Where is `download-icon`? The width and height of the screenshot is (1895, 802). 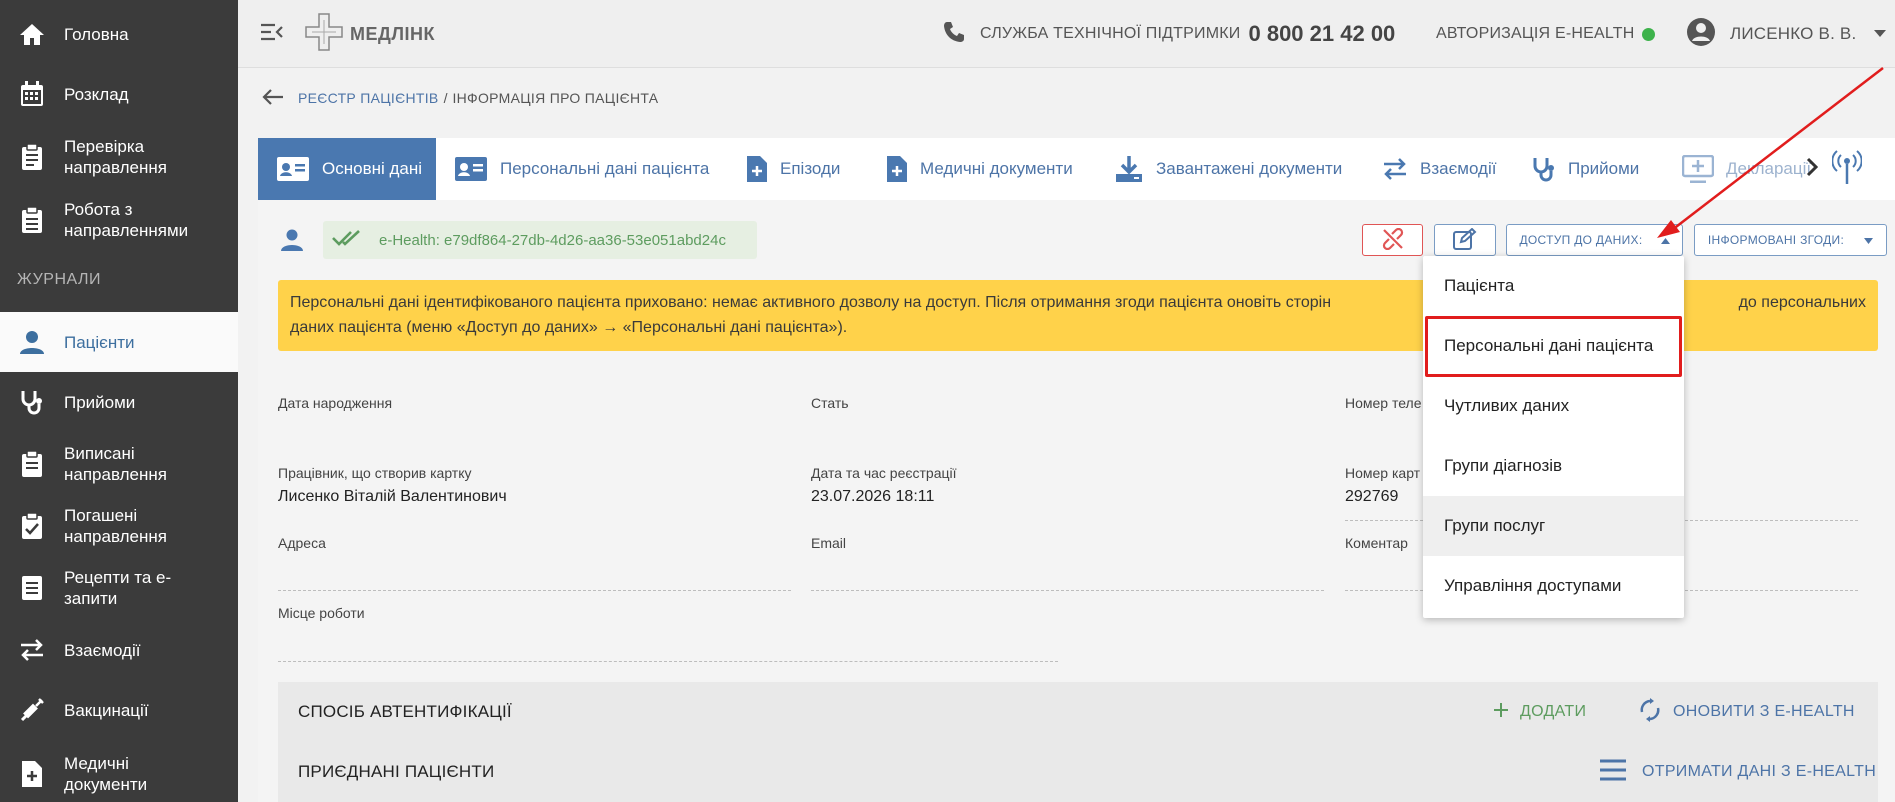
download-icon is located at coordinates (1129, 169).